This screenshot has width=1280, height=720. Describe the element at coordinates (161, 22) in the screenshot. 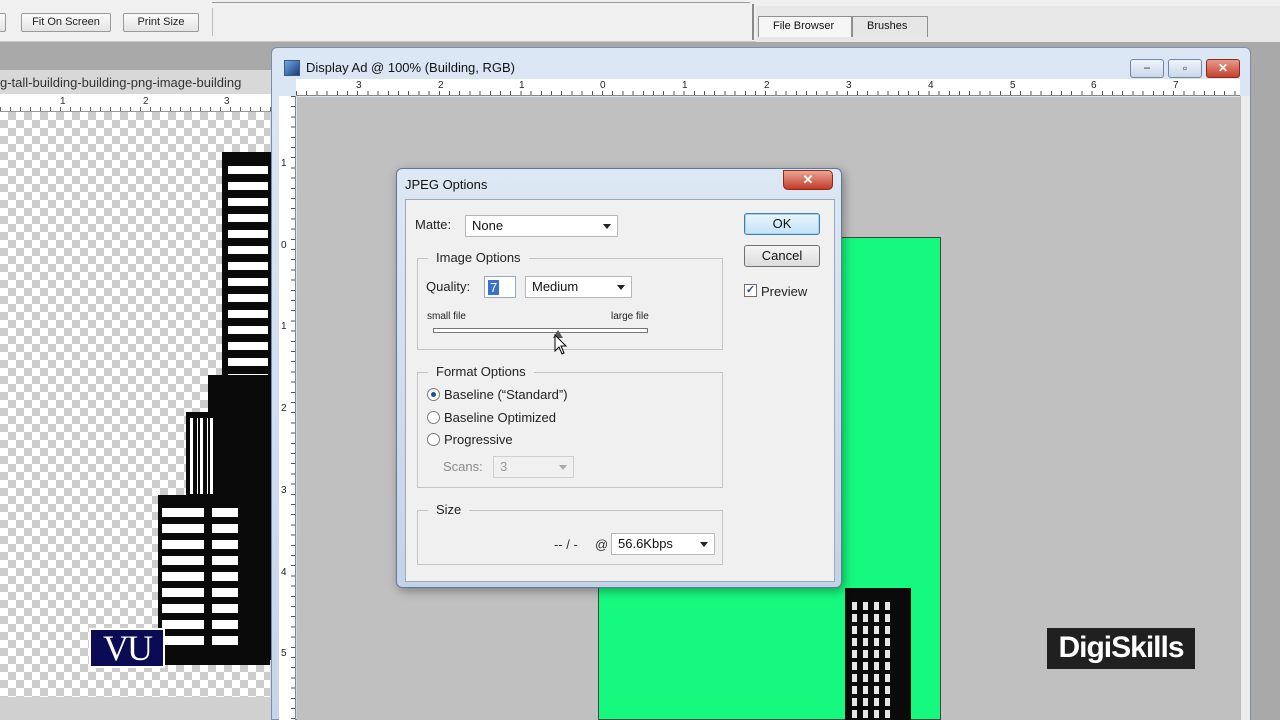

I see `print-size-button: Print Size` at that location.